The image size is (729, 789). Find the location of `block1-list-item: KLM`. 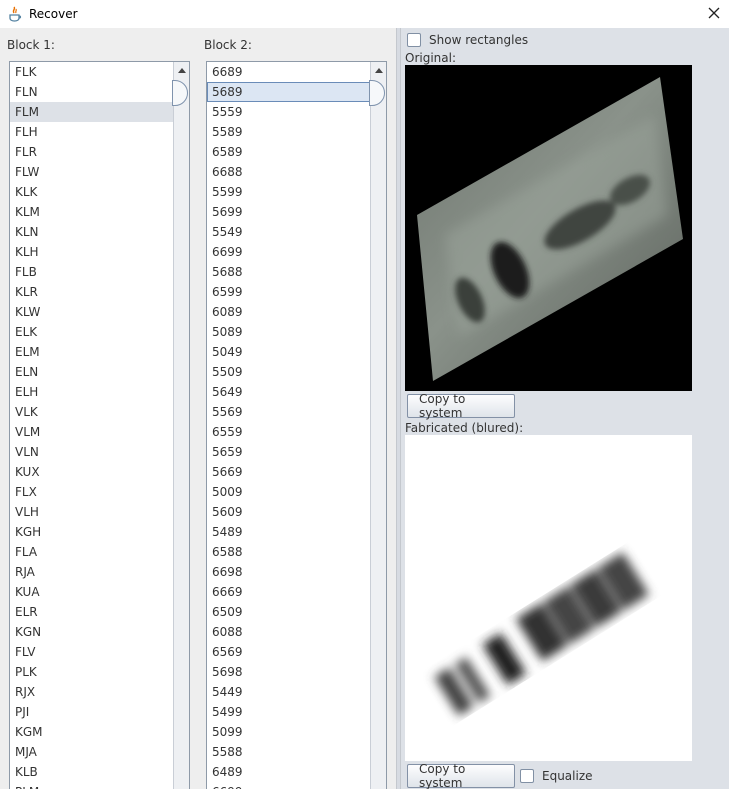

block1-list-item: KLM is located at coordinates (91, 212).